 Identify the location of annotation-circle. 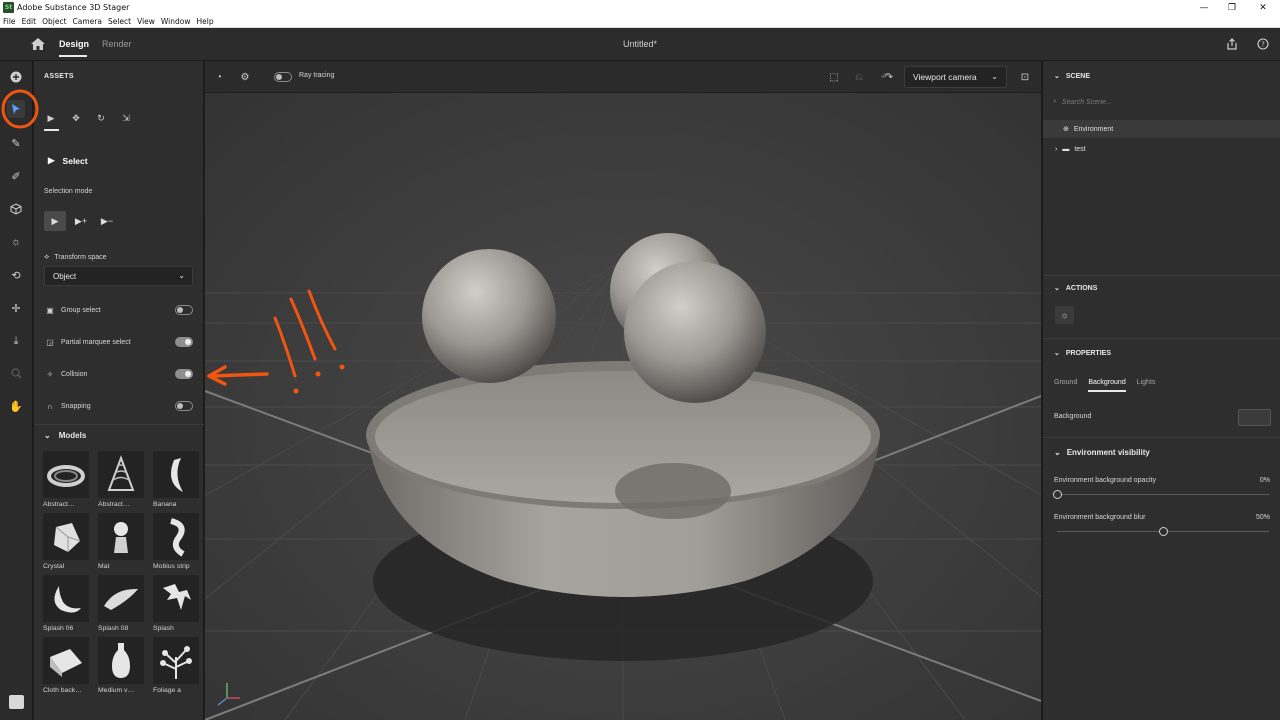
(20, 109).